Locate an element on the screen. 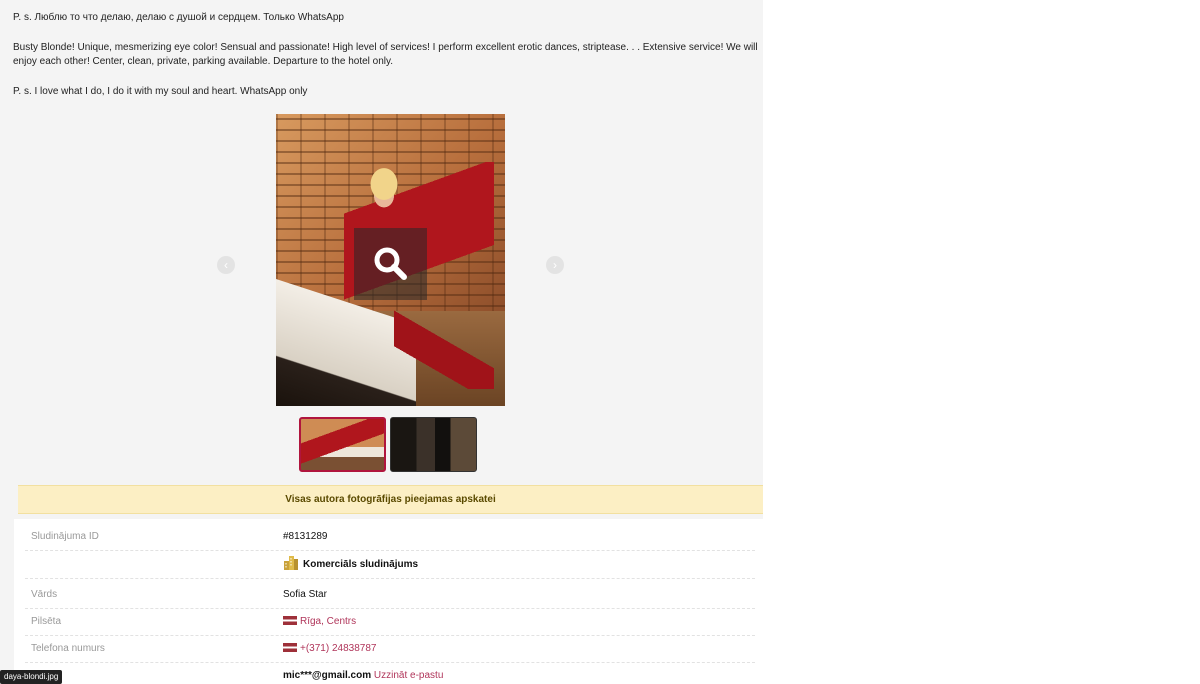 Image resolution: width=1200 pixels, height=684 pixels. row-commercial: Komerciāls sludinājums is located at coordinates (390, 565).